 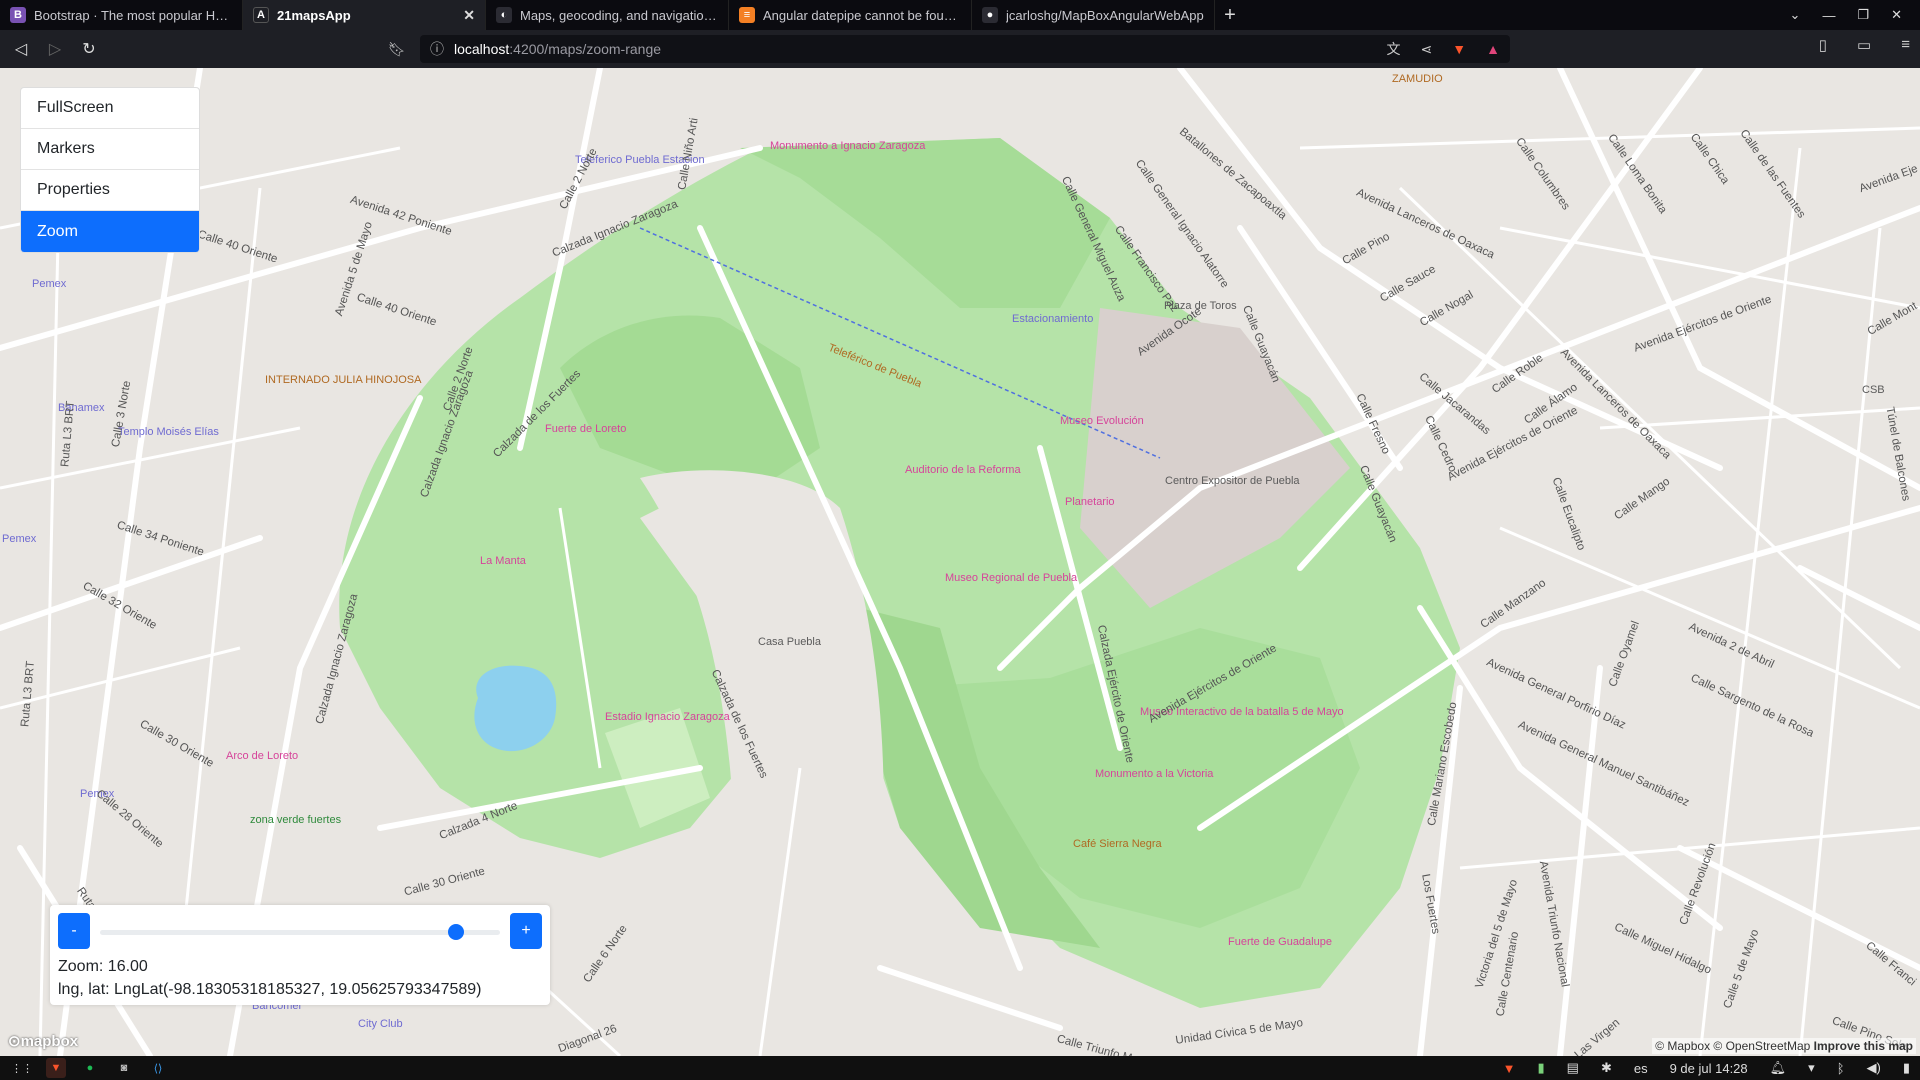 I want to click on poi-arco-loreto: Arco de Loreto, so click(x=262, y=756).